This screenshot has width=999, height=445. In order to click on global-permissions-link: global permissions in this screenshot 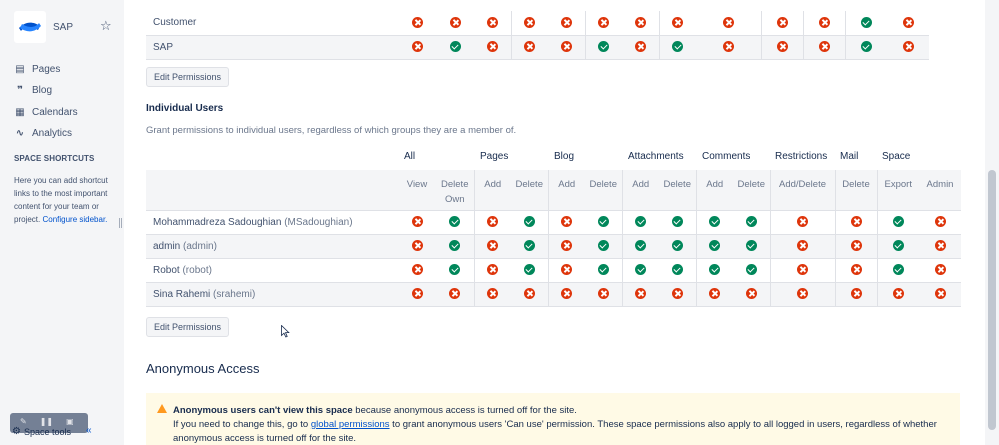, I will do `click(350, 424)`.